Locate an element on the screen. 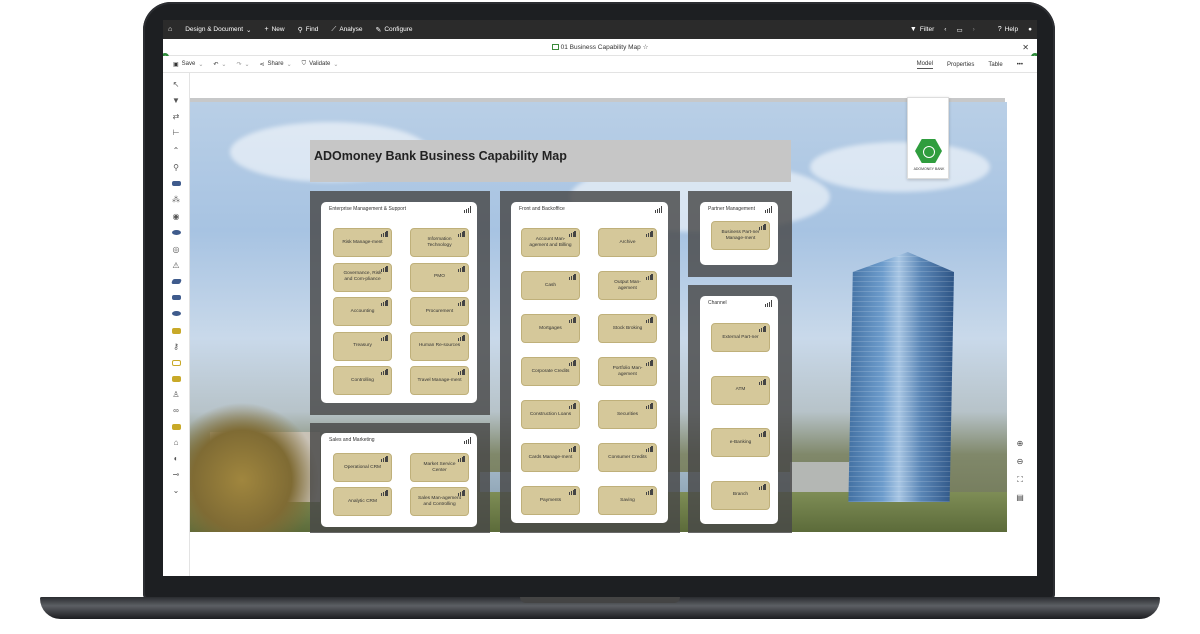 The width and height of the screenshot is (1200, 634). capability-front: Cards Manage-ment is located at coordinates (550, 457).